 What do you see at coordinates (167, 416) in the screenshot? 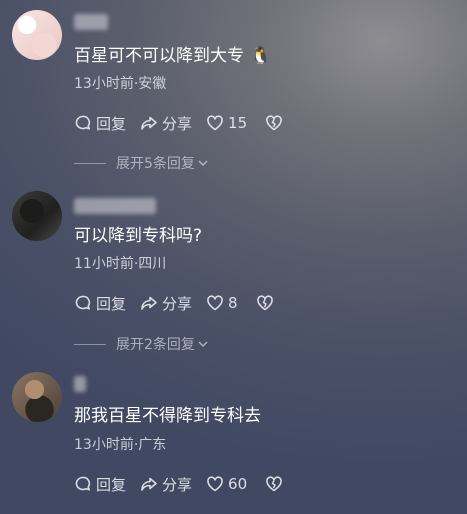
I see `comment-text: 那我百星不得降到专科去` at bounding box center [167, 416].